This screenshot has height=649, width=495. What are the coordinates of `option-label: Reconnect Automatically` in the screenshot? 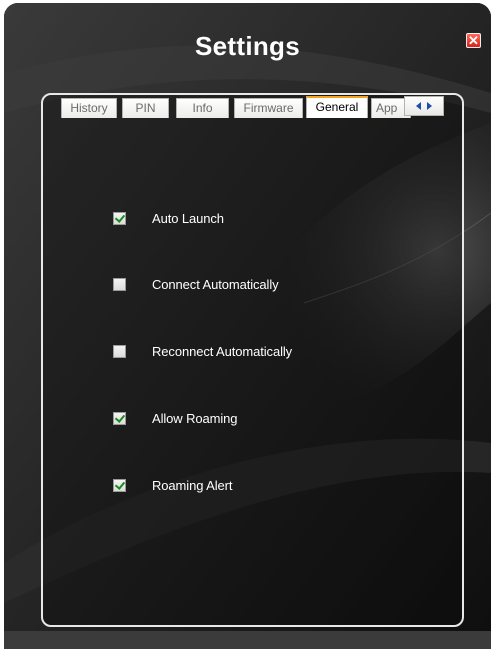 It's located at (222, 351).